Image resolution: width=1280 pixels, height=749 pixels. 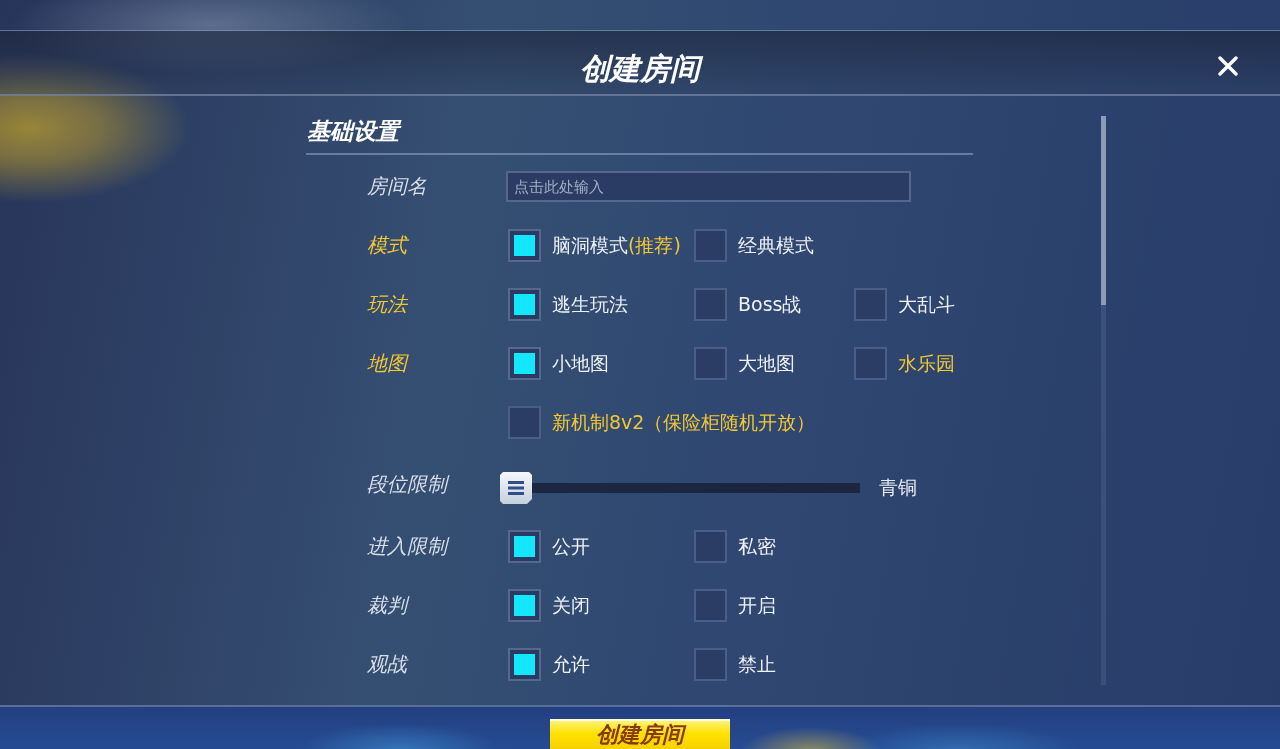 I want to click on option-label: 新机制8v2（保险柜随机开放）, so click(x=684, y=422).